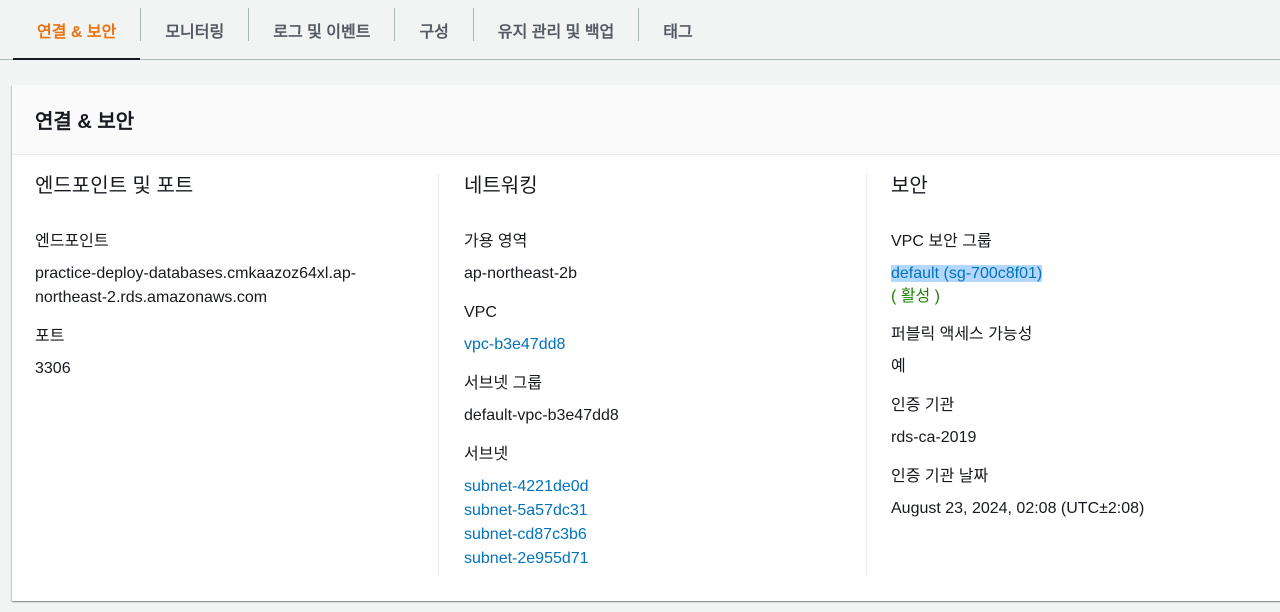 The height and width of the screenshot is (612, 1280). I want to click on subnets-label: 서브넷, so click(486, 454).